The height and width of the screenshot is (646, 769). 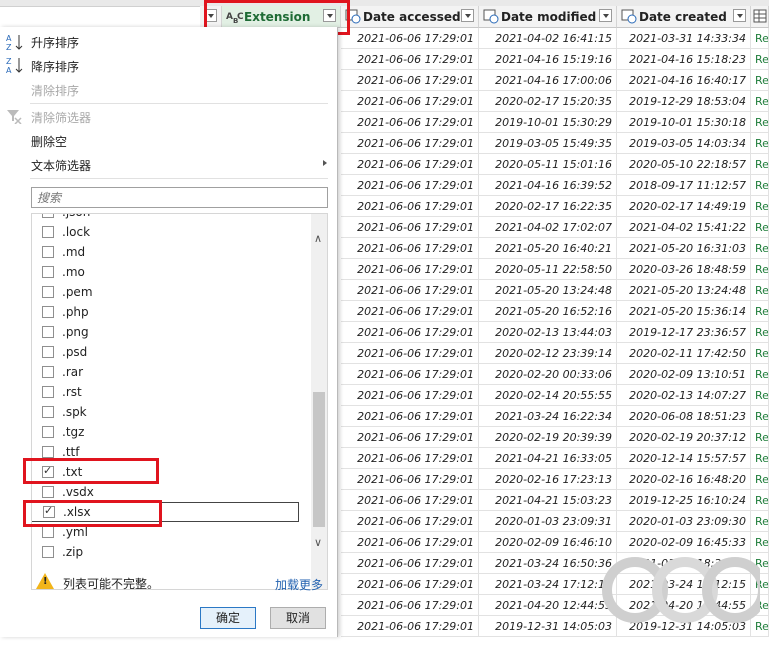 I want to click on date-modified-cell: 2020-01-03 23:09:31, so click(x=548, y=521).